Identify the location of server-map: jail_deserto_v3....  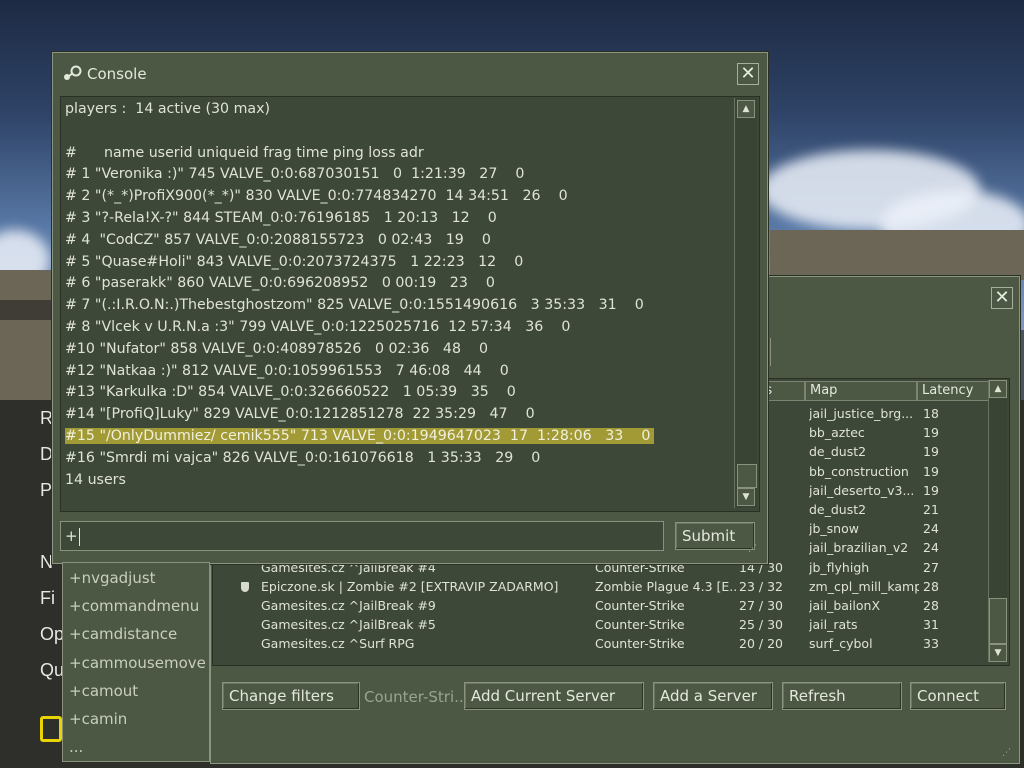
(862, 490).